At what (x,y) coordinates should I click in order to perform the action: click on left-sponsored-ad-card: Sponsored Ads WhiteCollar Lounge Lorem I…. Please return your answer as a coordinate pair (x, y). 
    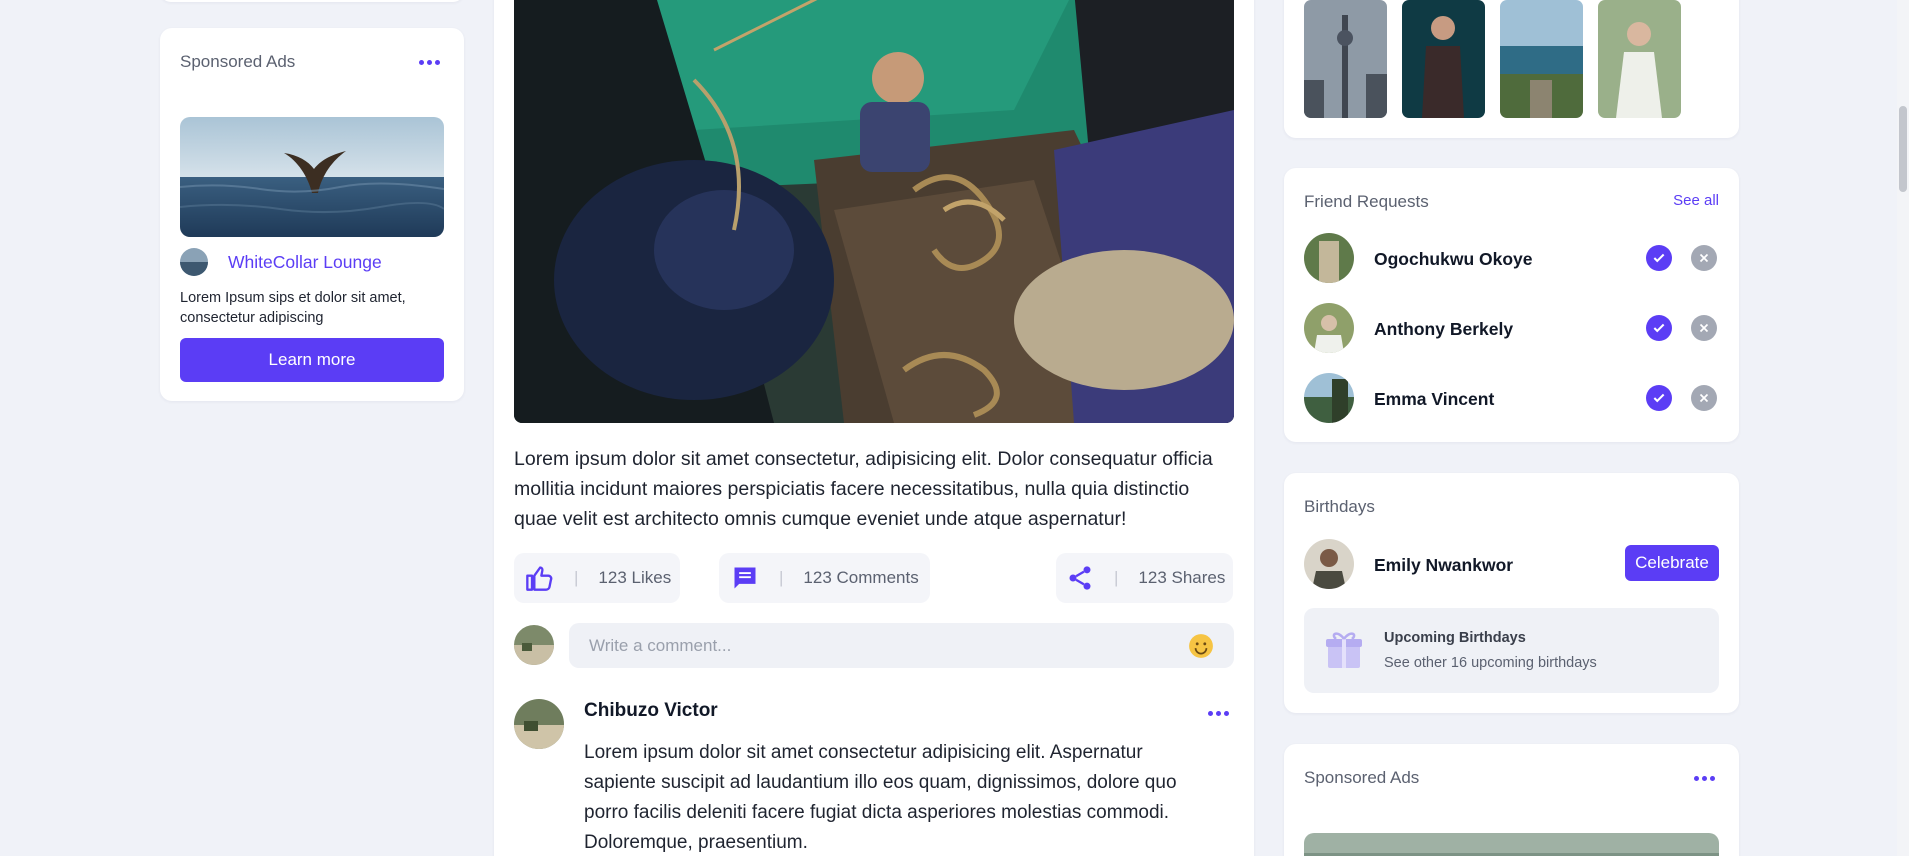
    Looking at the image, I should click on (312, 214).